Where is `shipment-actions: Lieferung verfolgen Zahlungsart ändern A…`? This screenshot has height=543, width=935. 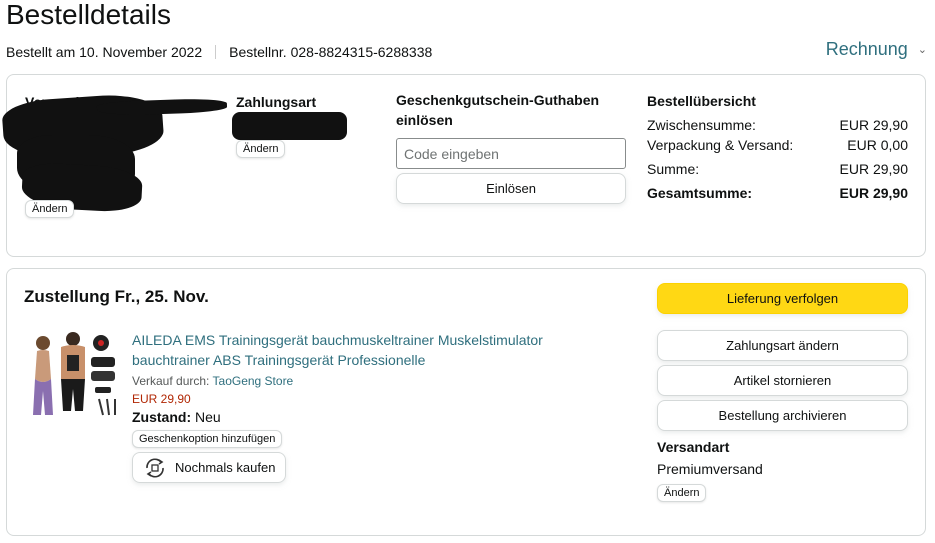
shipment-actions: Lieferung verfolgen Zahlungsart ändern A… is located at coordinates (782, 392).